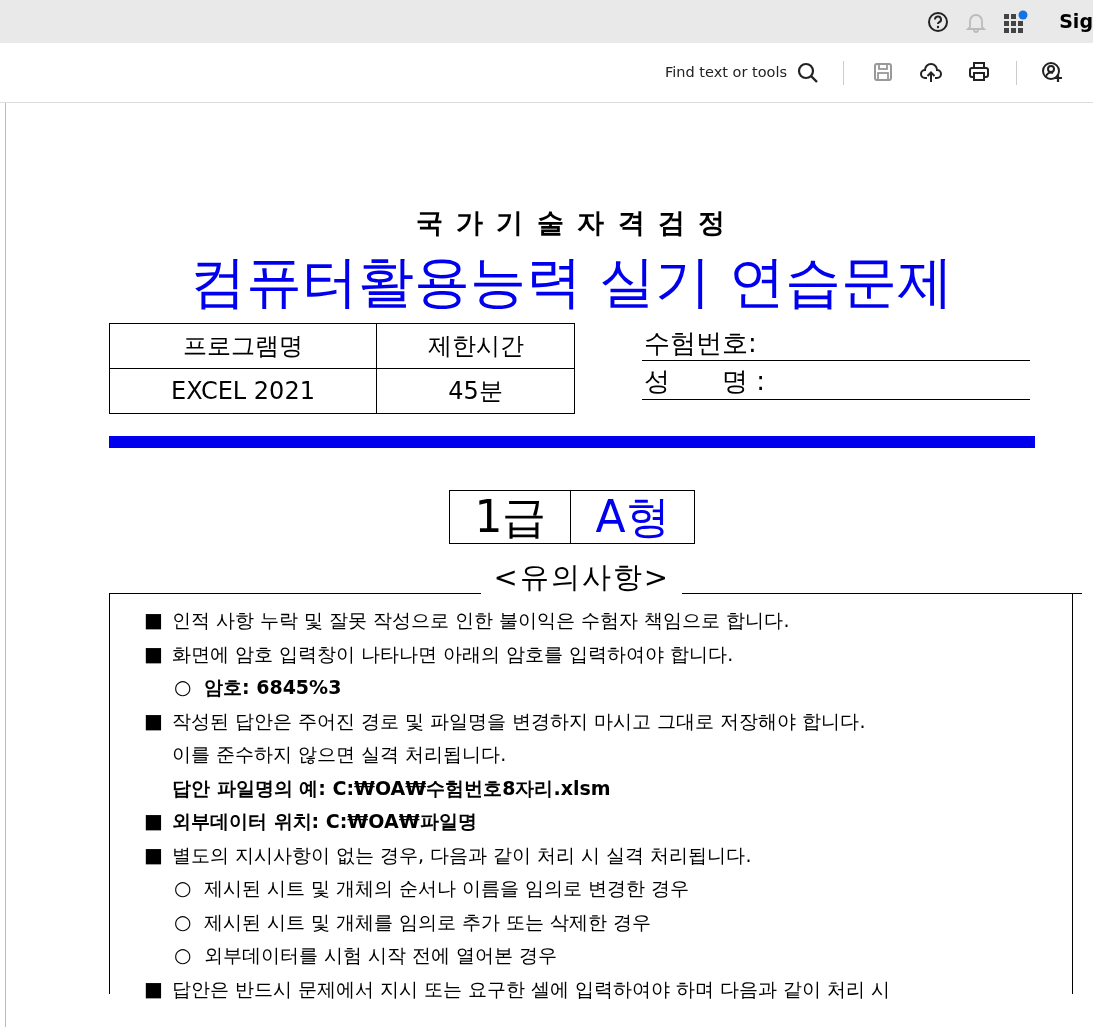  What do you see at coordinates (531, 989) in the screenshot?
I see `notice-text: 답안은 반드시 문제에서 지시 또는 요구한 셀에 입력하여야 하며 다음과 같이 처리 시` at bounding box center [531, 989].